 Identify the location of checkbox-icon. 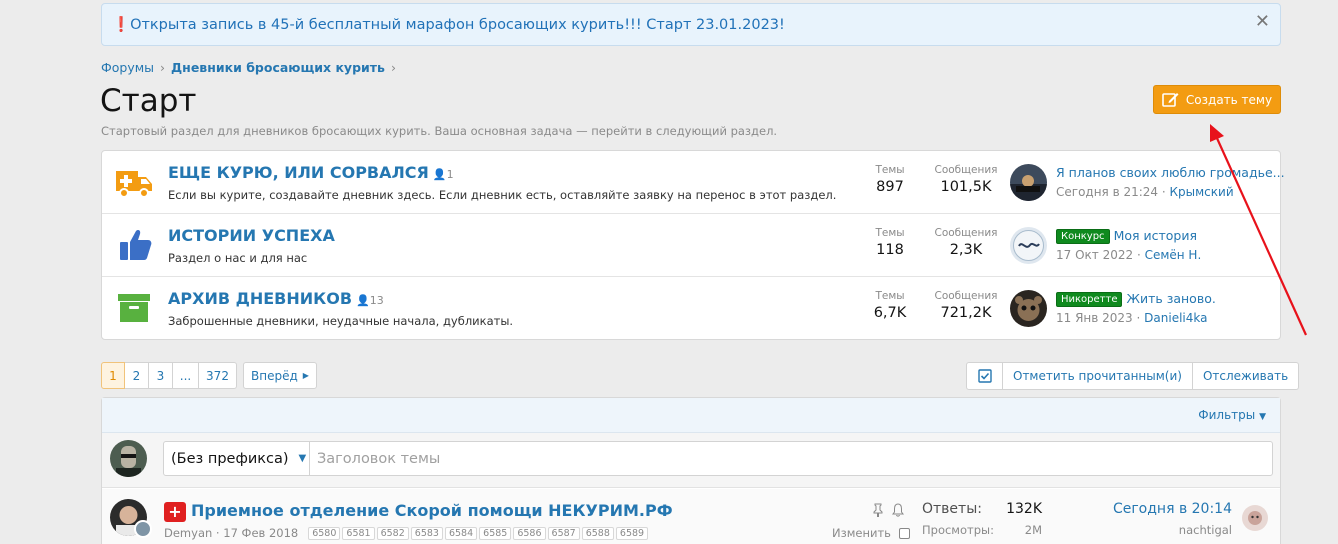
(984, 376).